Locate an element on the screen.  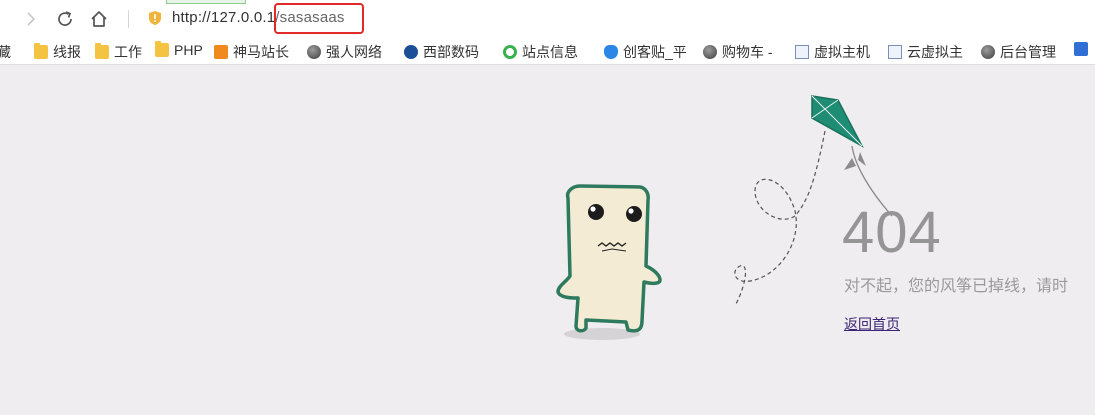
return-home-link: 返回首页 is located at coordinates (872, 324).